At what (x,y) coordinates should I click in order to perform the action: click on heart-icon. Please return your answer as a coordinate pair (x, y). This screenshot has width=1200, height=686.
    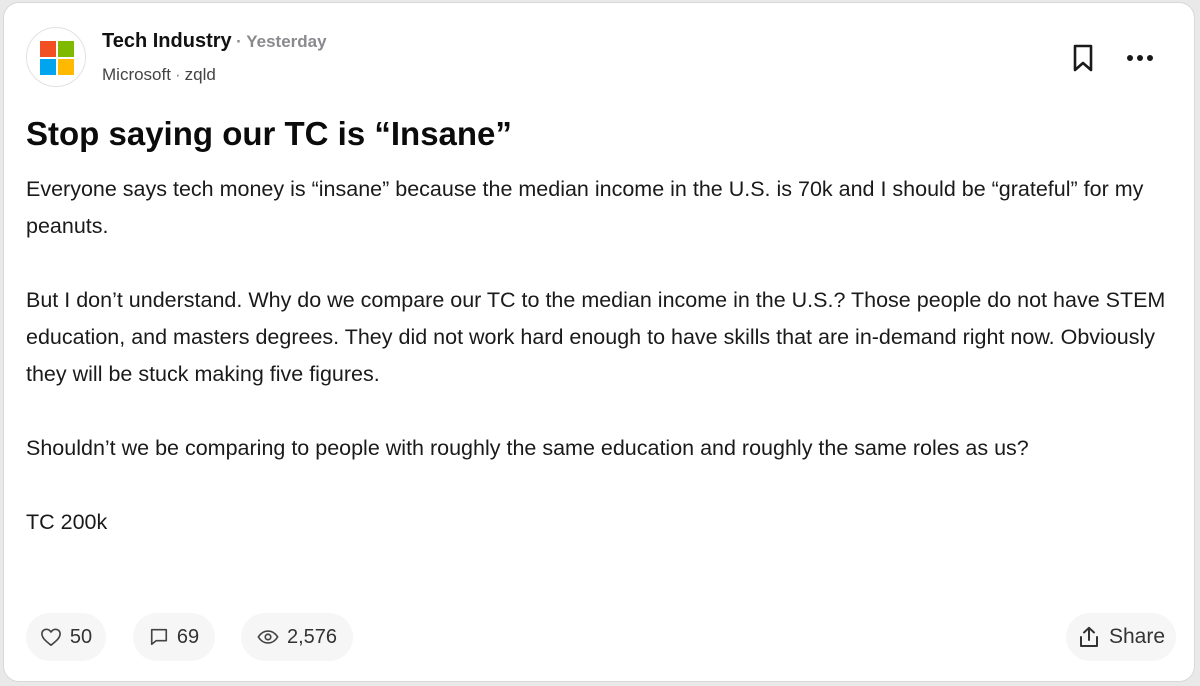
    Looking at the image, I should click on (50, 637).